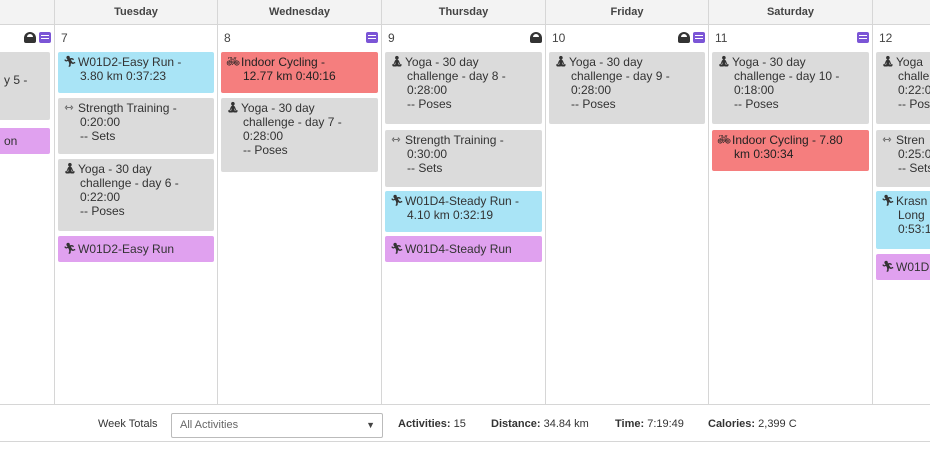 The image size is (930, 450). What do you see at coordinates (886, 38) in the screenshot?
I see `day-number: 12` at bounding box center [886, 38].